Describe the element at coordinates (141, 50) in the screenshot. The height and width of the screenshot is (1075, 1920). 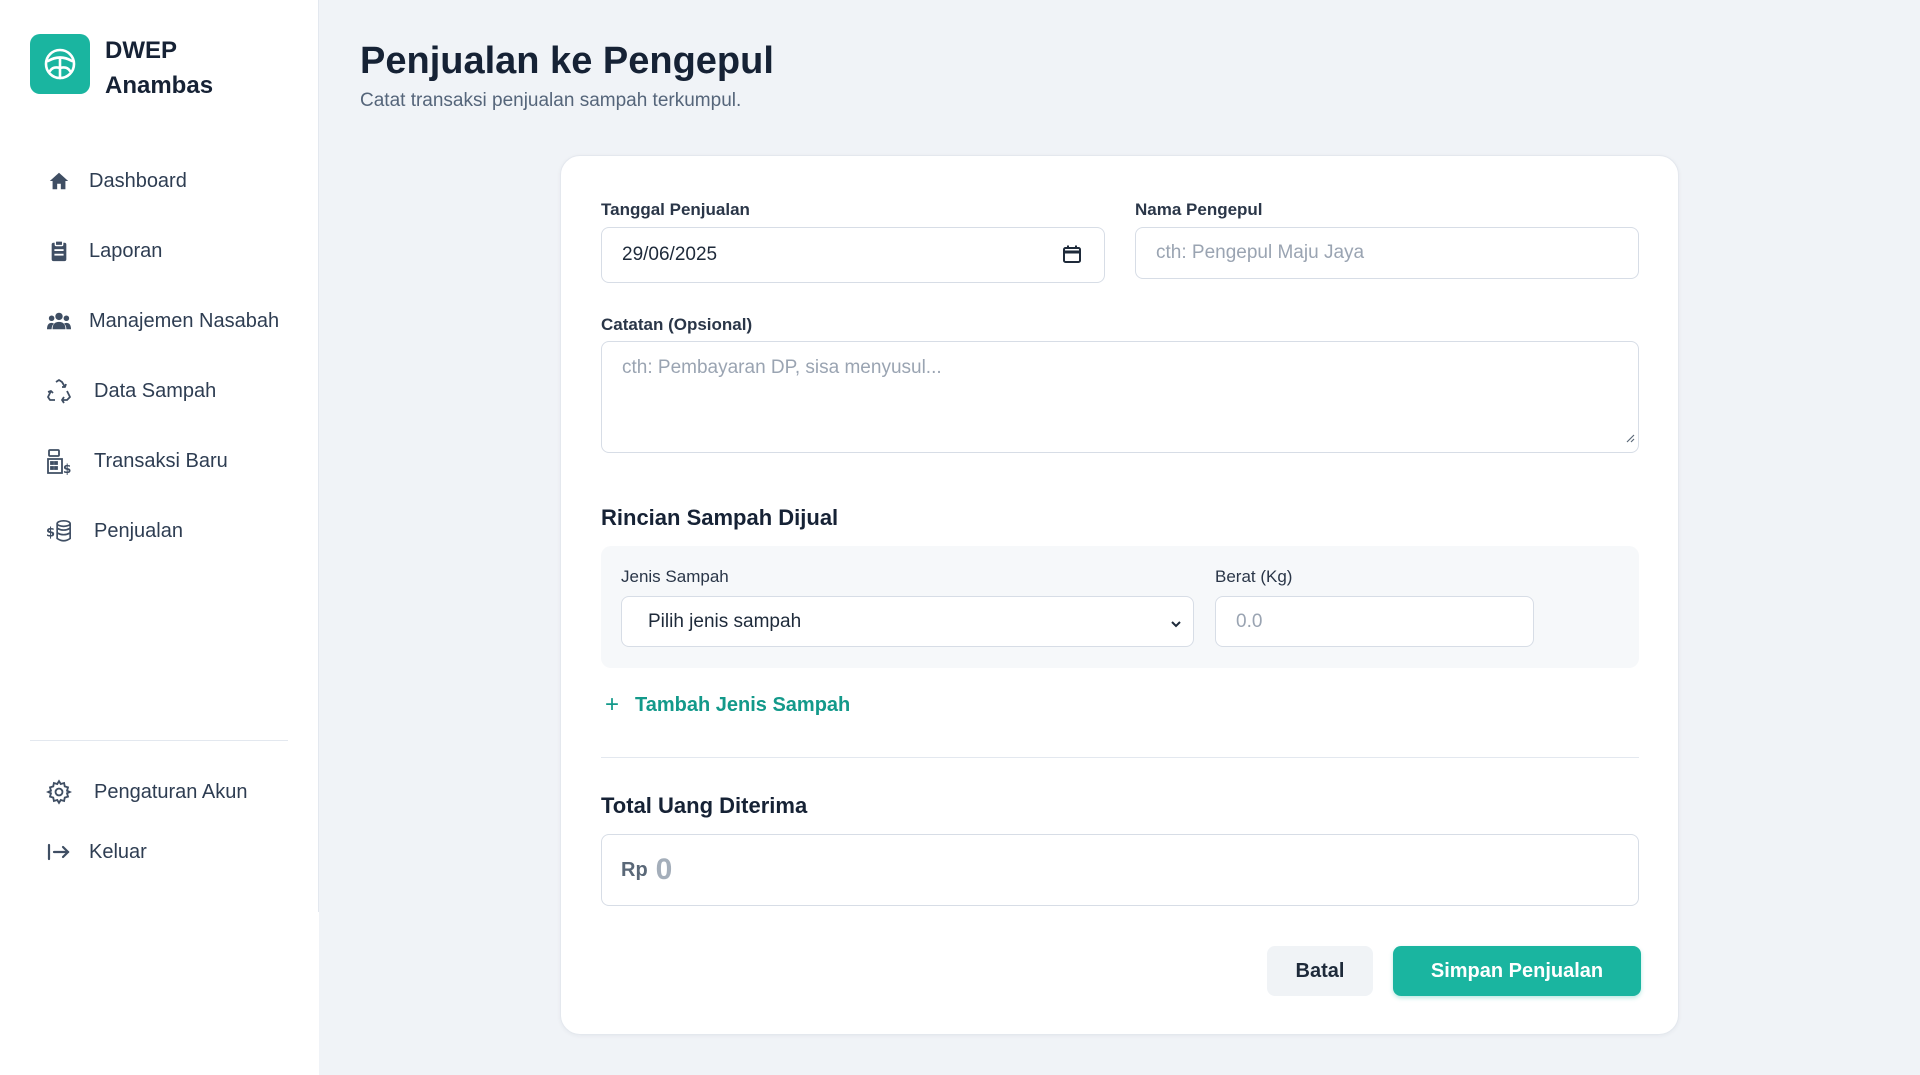
I see `brand-name-line1: DWEP` at that location.